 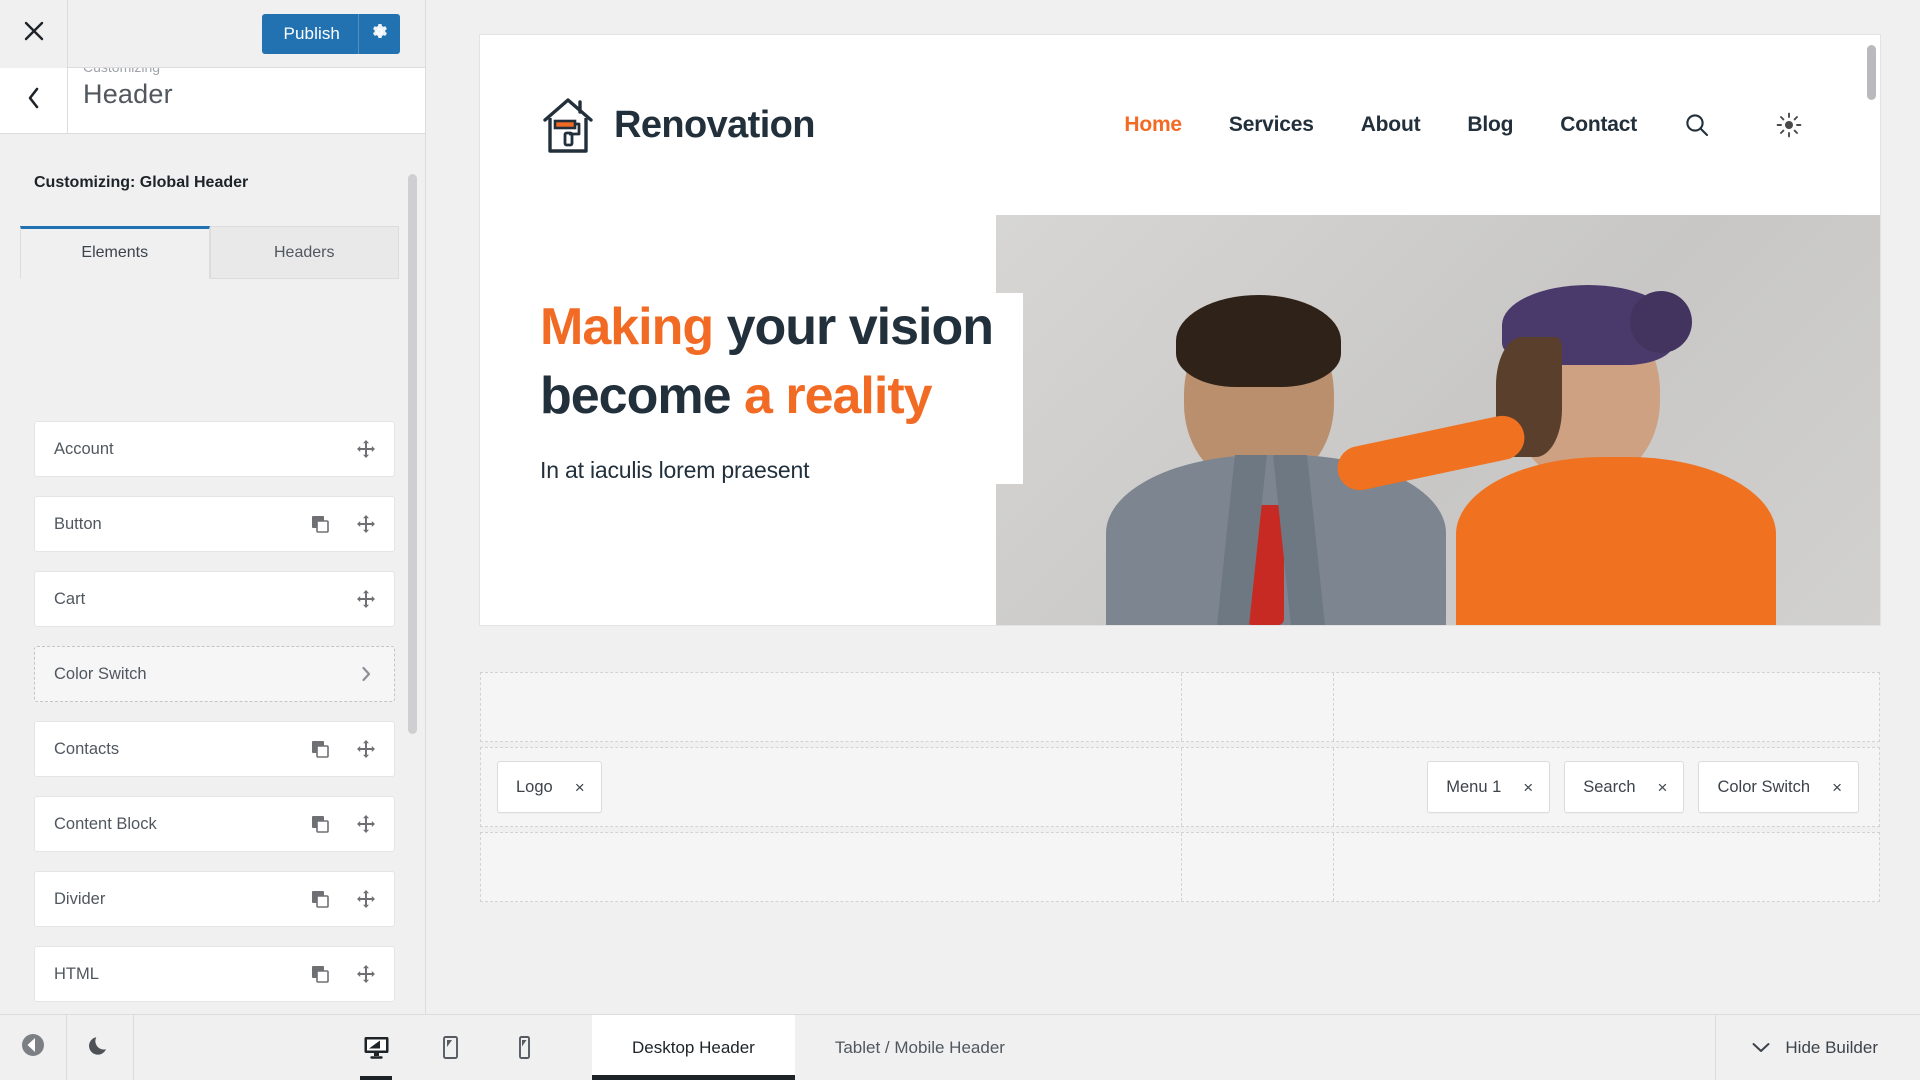 I want to click on back-button, so click(x=34, y=100).